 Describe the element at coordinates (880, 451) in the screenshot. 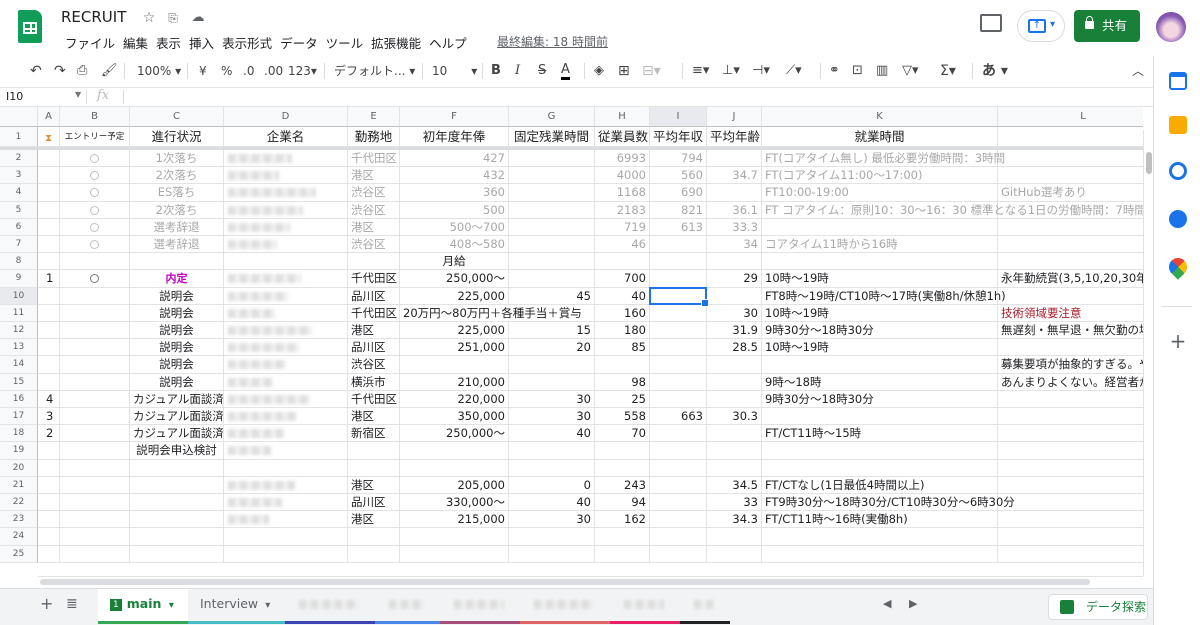

I see `cell-k19` at that location.